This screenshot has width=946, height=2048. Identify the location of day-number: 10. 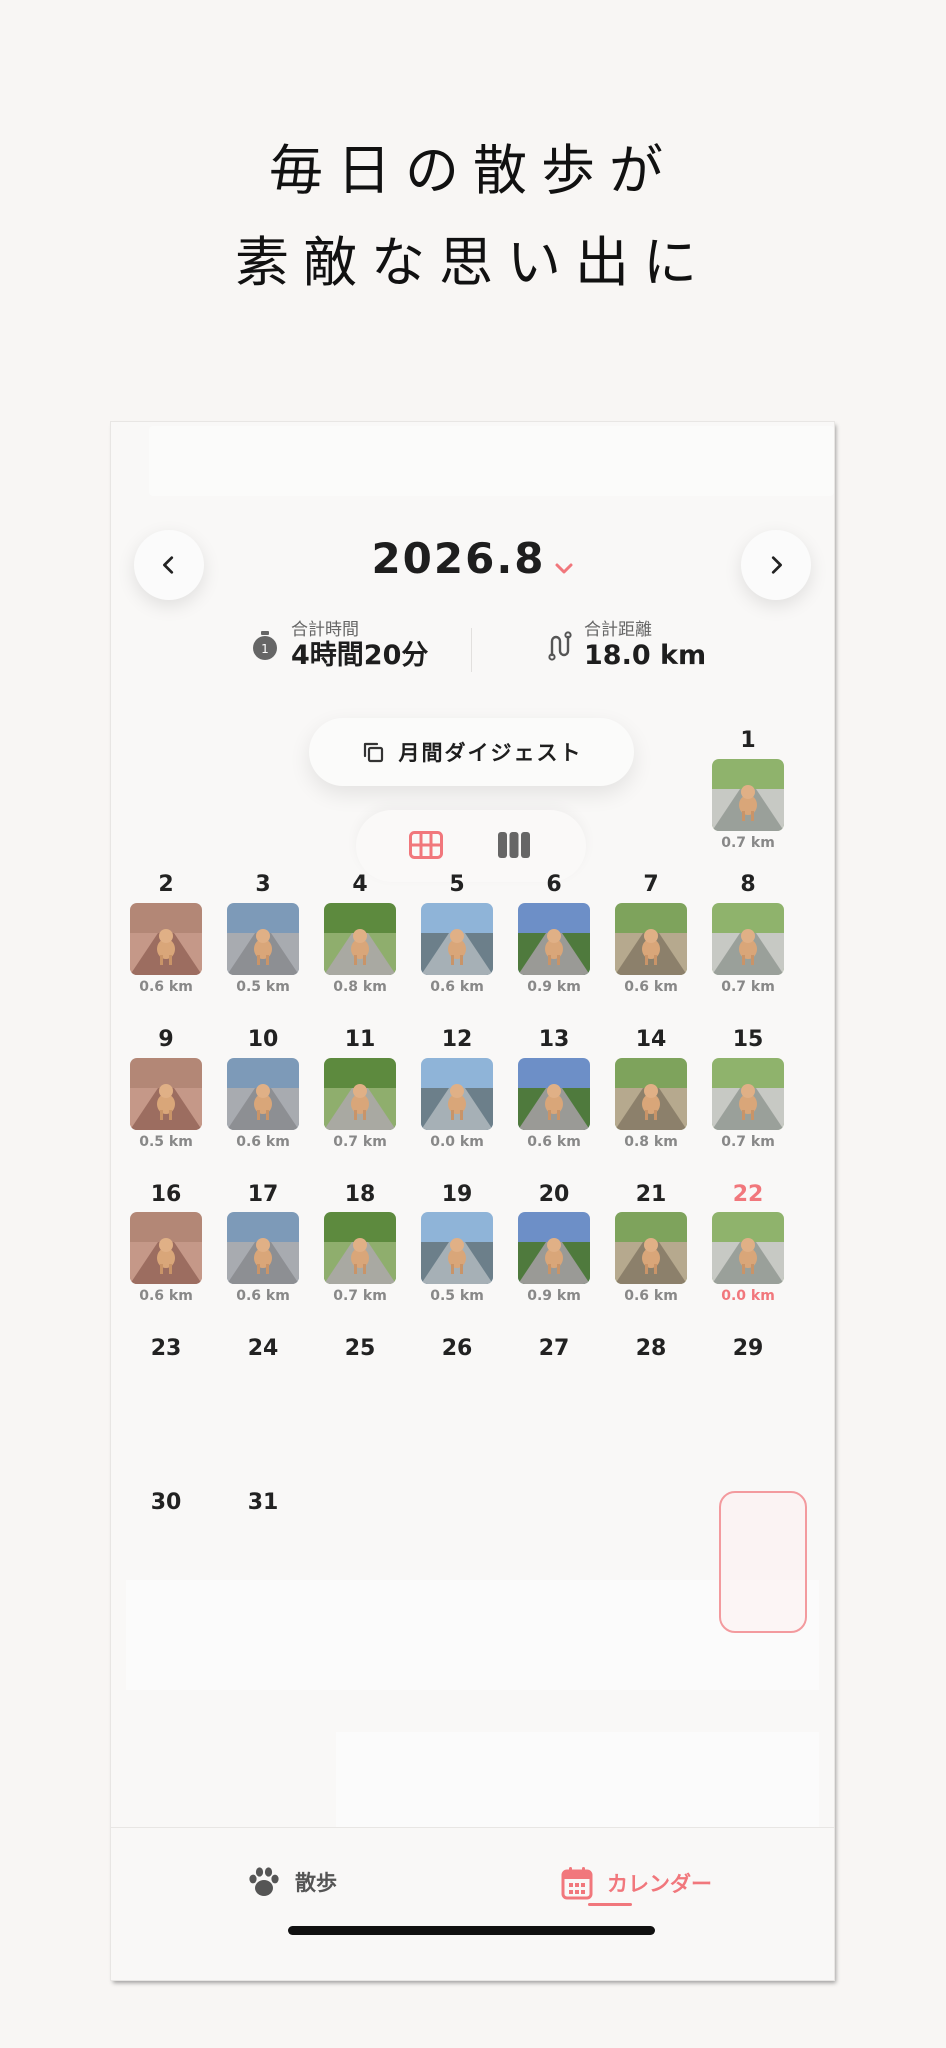
(263, 1039).